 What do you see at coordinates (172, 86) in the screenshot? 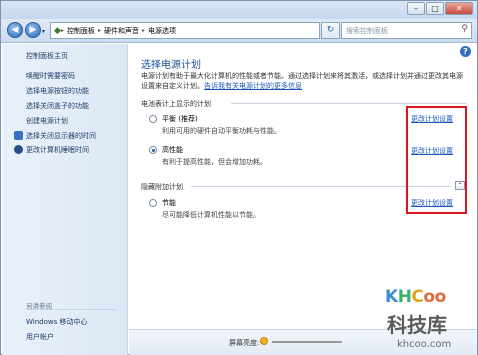
I see `description-text: 设置来自定义计划。` at bounding box center [172, 86].